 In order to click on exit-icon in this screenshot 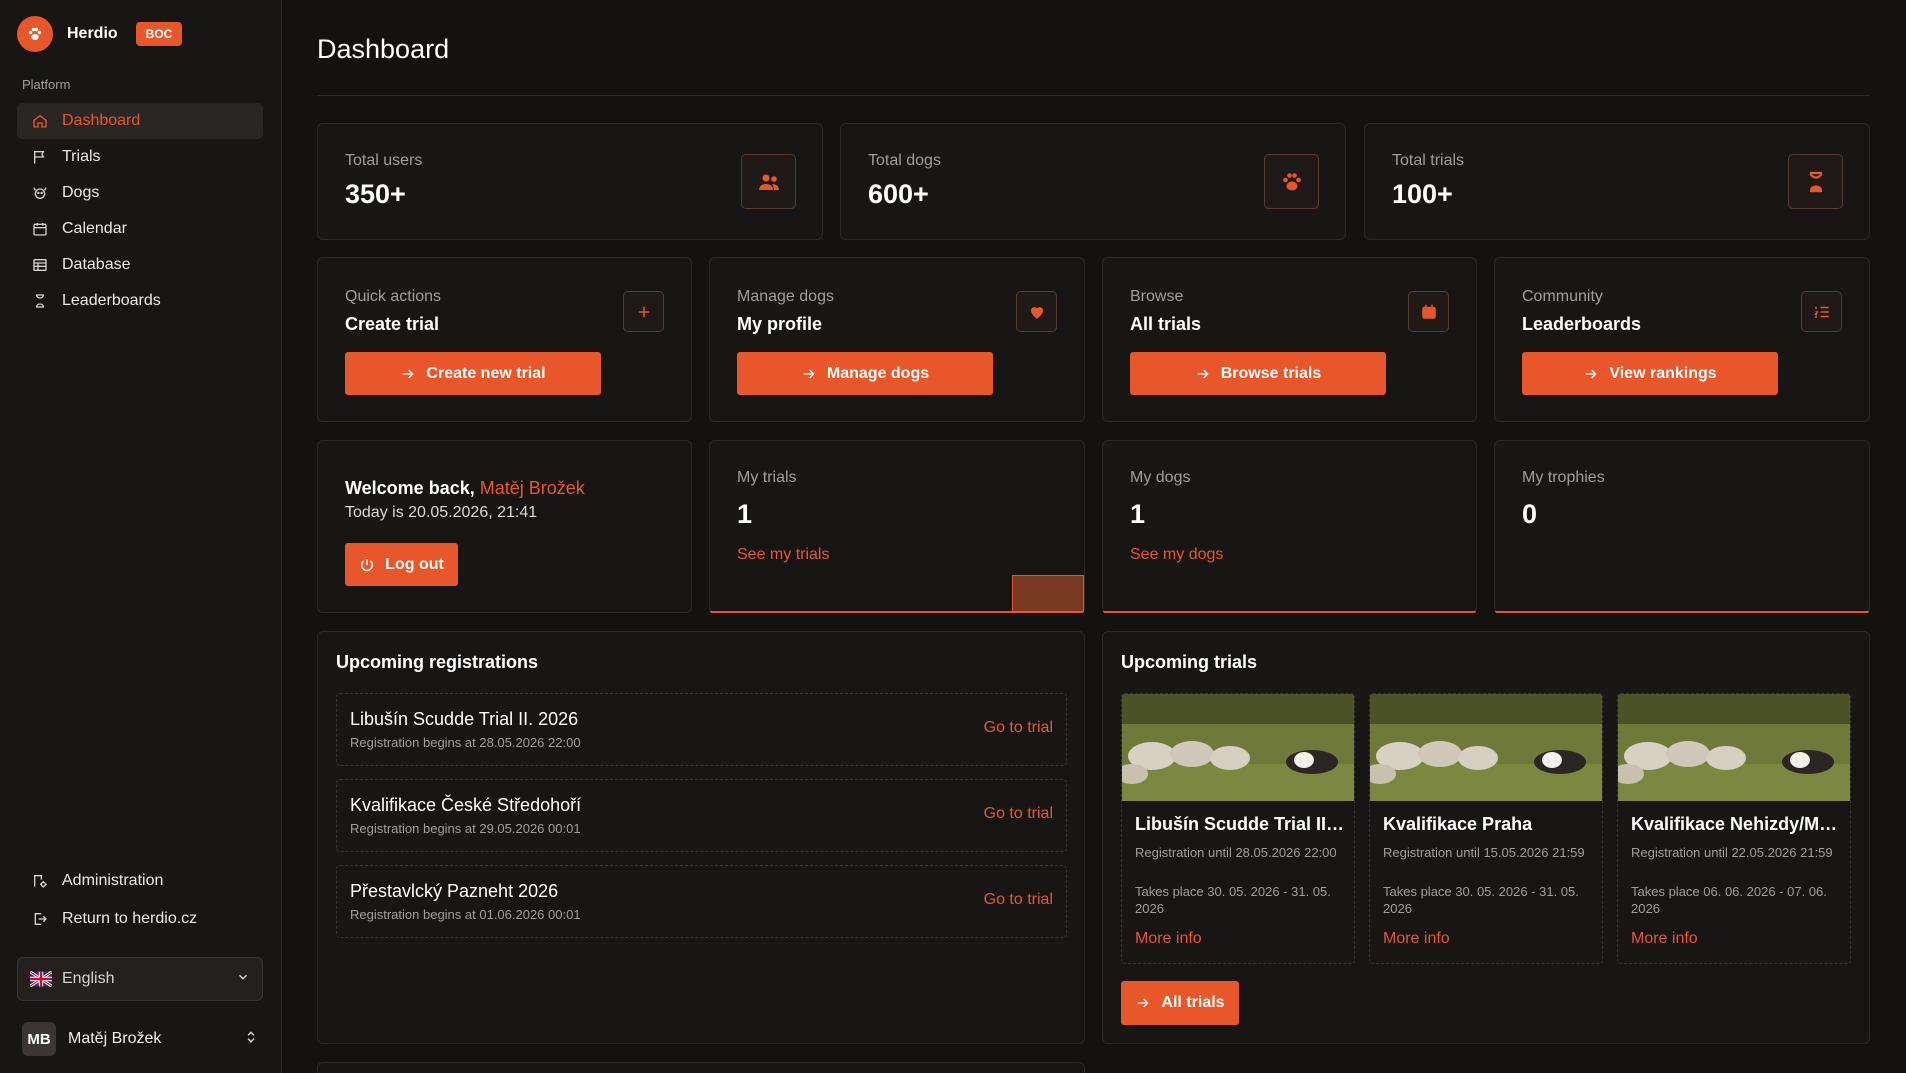, I will do `click(40, 919)`.